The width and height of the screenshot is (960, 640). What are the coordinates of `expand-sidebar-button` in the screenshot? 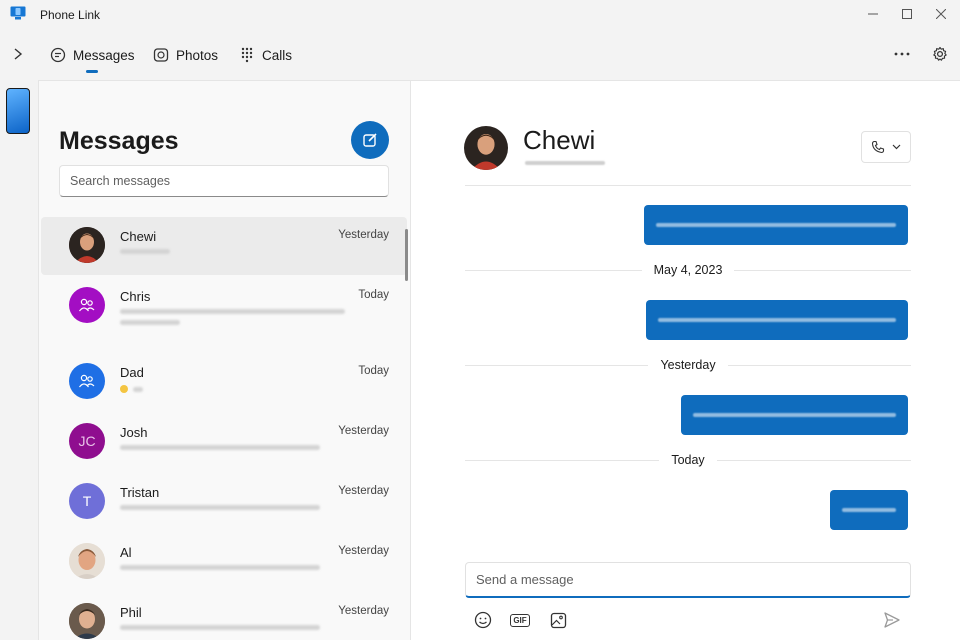 It's located at (18, 54).